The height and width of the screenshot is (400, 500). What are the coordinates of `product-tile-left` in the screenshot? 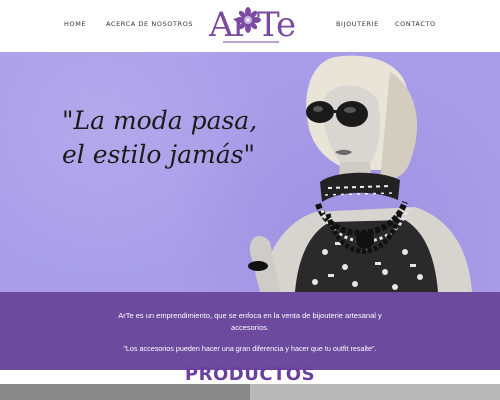 It's located at (125, 392).